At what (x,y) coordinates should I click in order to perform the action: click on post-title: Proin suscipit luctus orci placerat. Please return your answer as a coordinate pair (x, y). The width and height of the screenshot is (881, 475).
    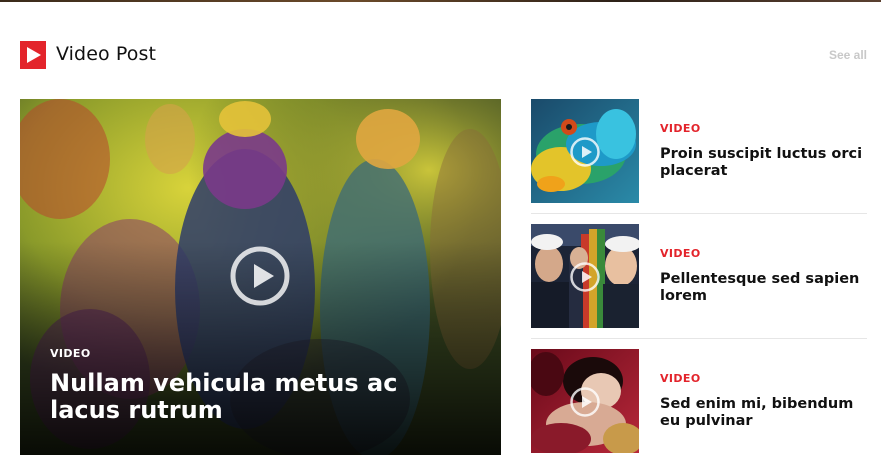
    Looking at the image, I should click on (763, 163).